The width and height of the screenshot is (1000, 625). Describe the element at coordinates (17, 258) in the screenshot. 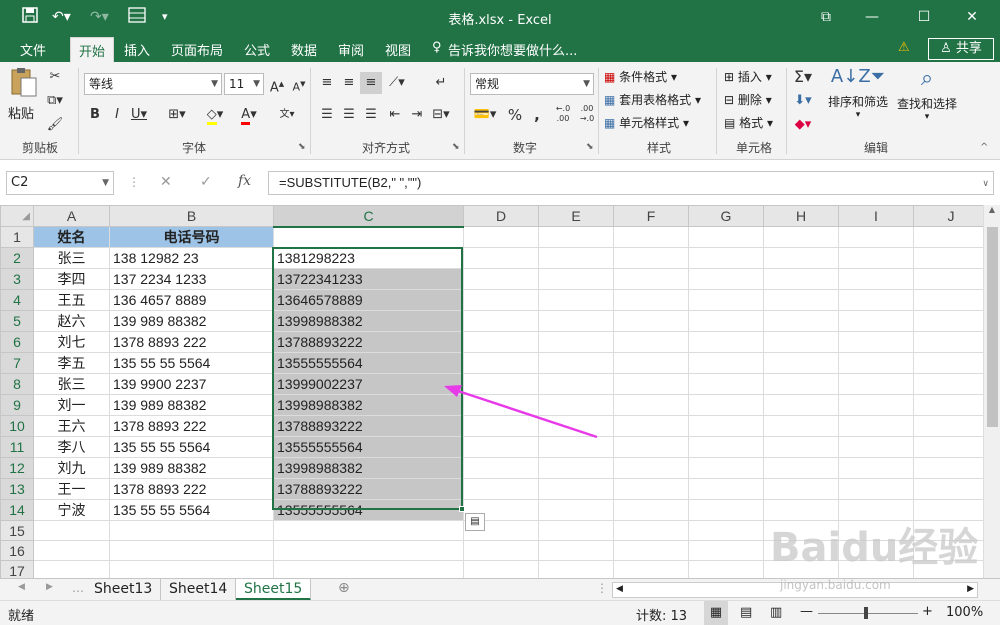

I see `row-header: 2` at that location.